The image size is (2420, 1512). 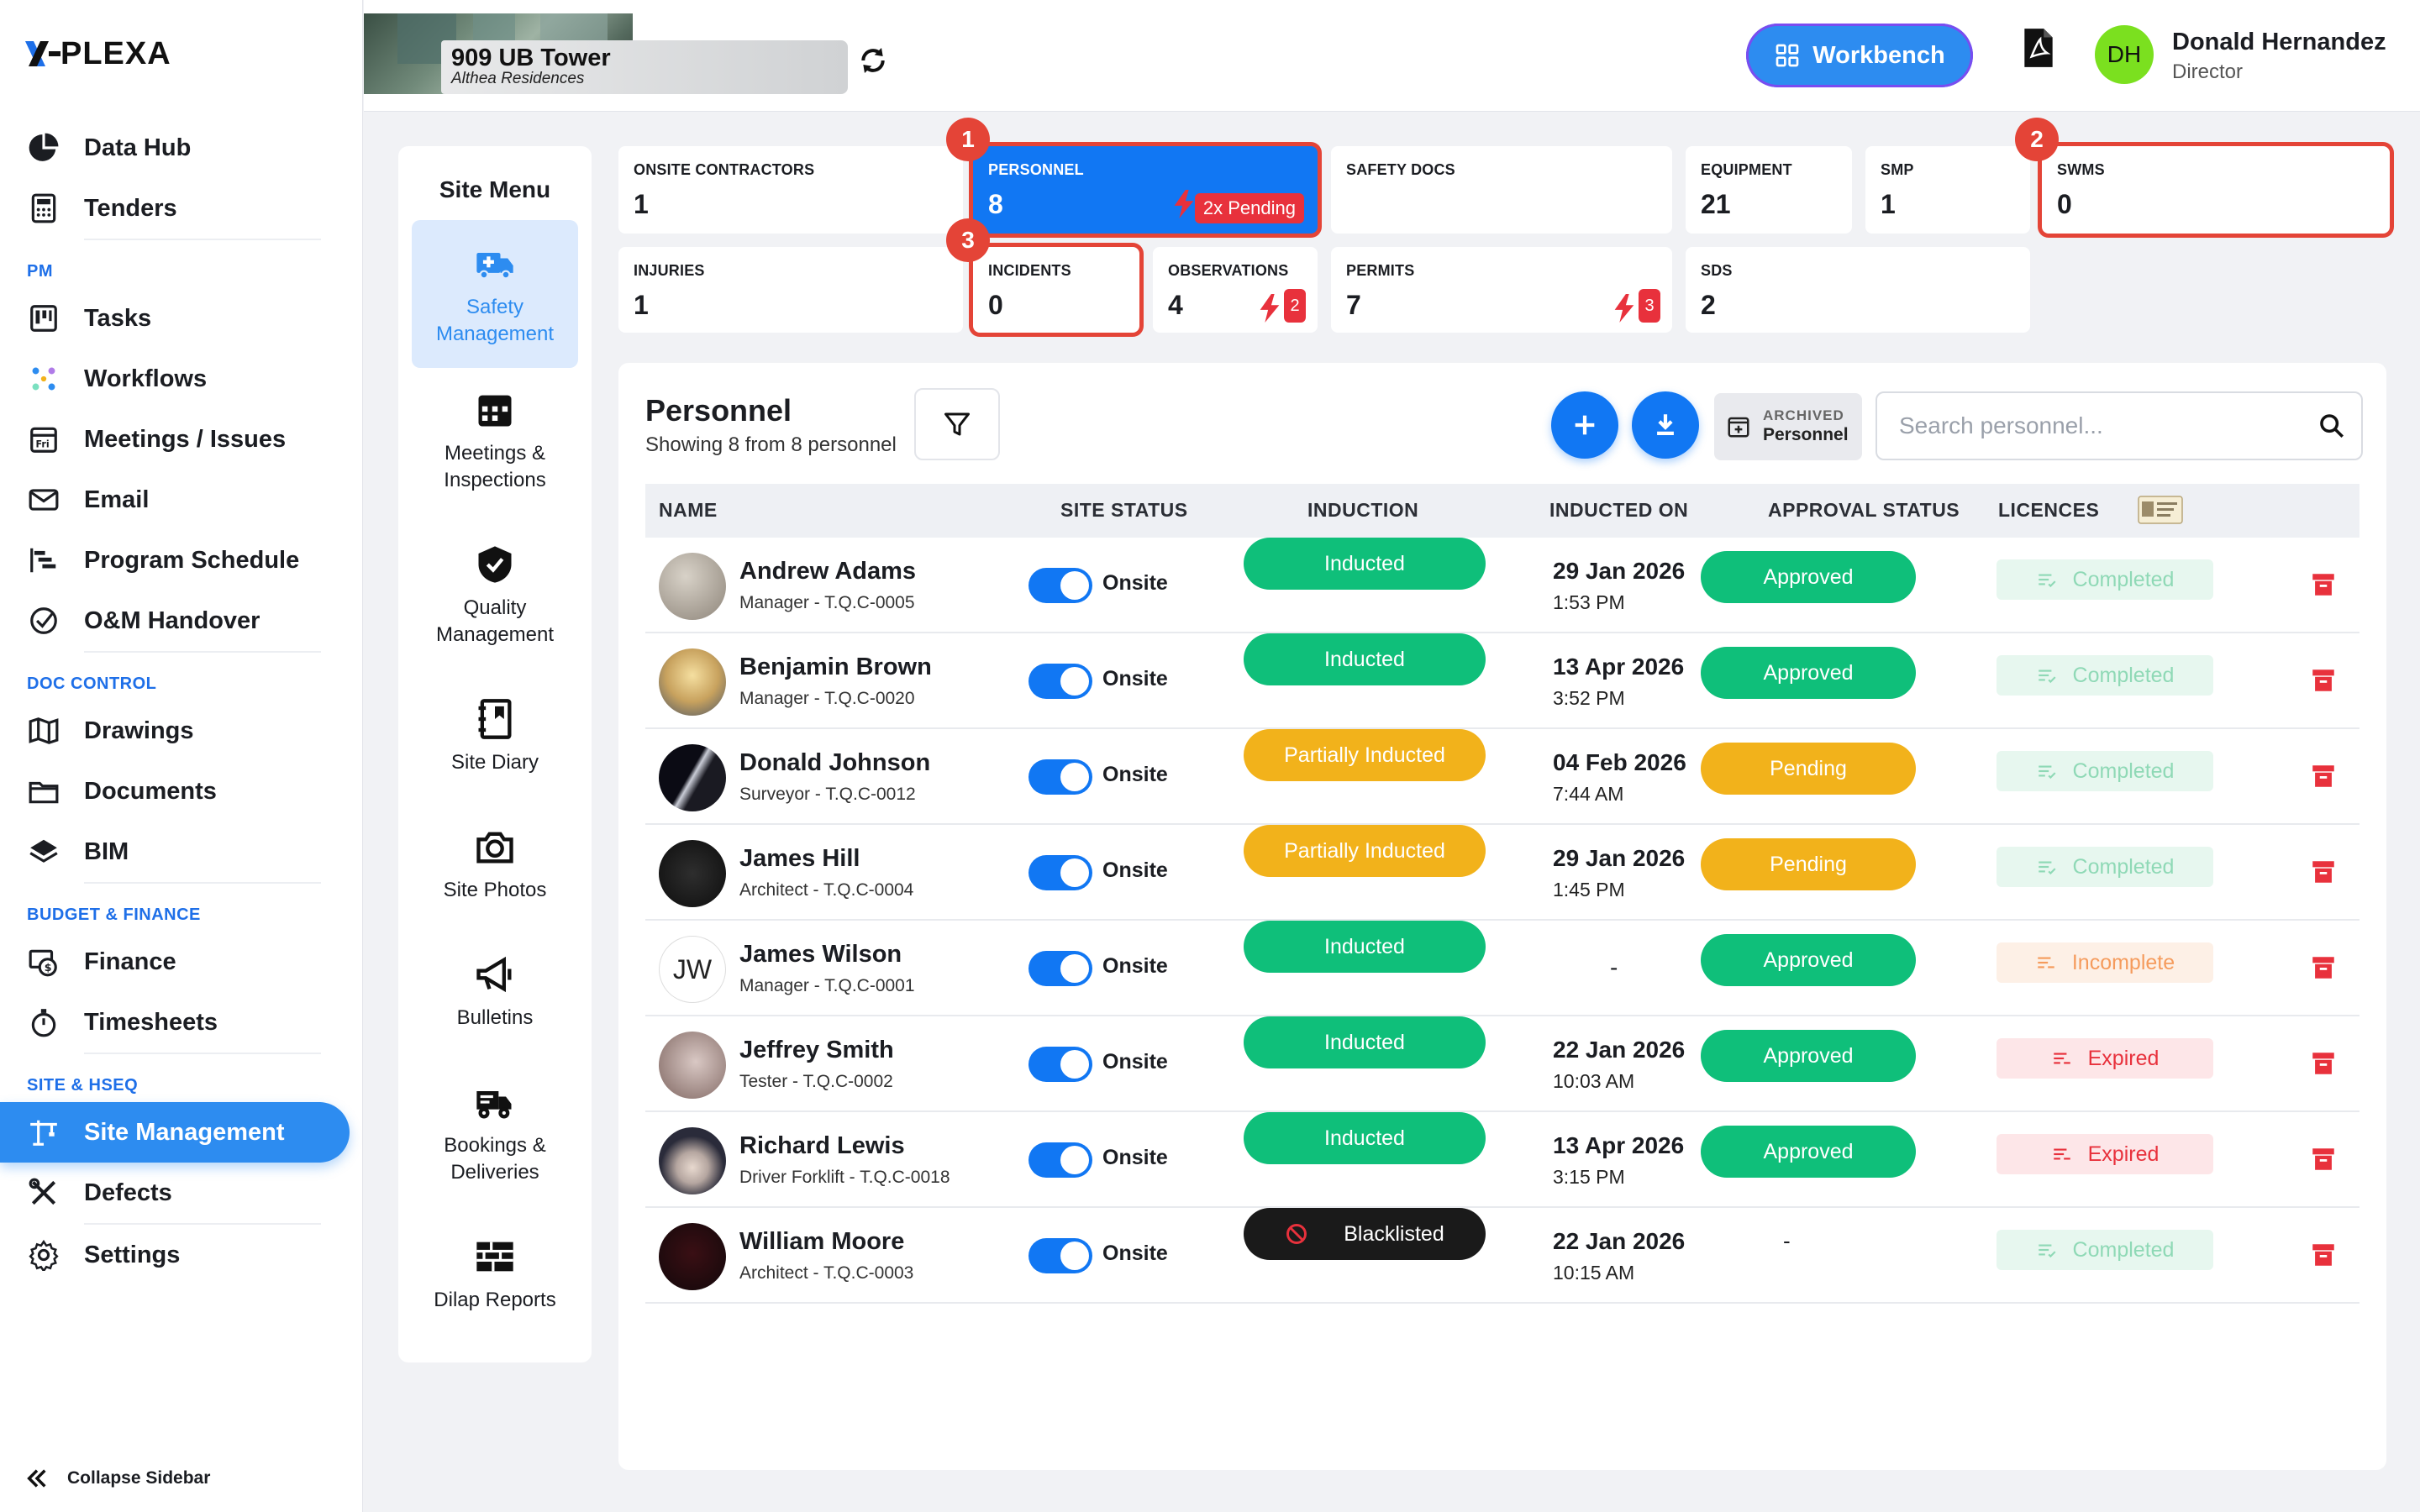 What do you see at coordinates (1769, 190) in the screenshot?
I see `stat-equipment: EQUIPMENT 21` at bounding box center [1769, 190].